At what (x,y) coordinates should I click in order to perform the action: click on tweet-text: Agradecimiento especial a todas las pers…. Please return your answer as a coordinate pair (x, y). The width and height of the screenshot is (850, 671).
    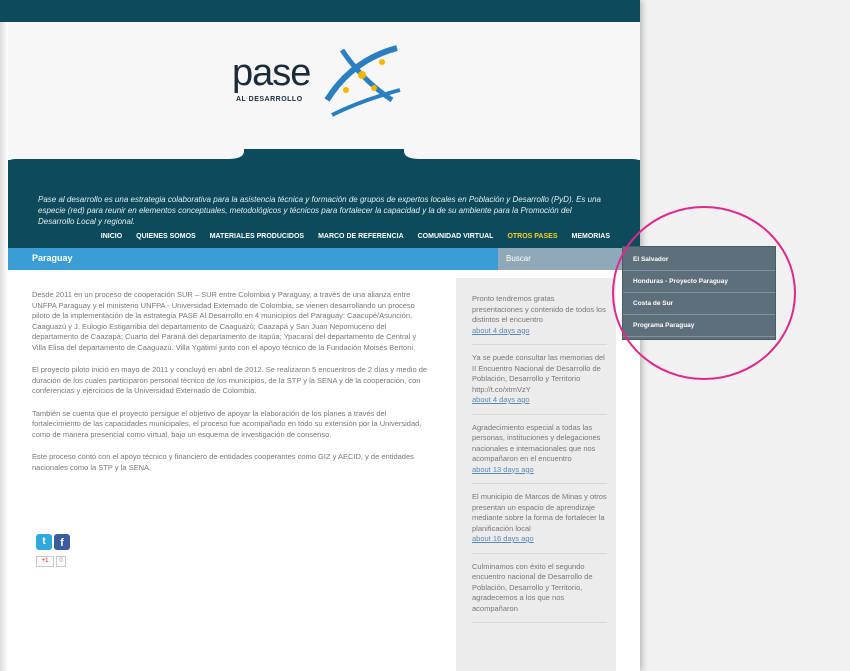
    Looking at the image, I should click on (536, 443).